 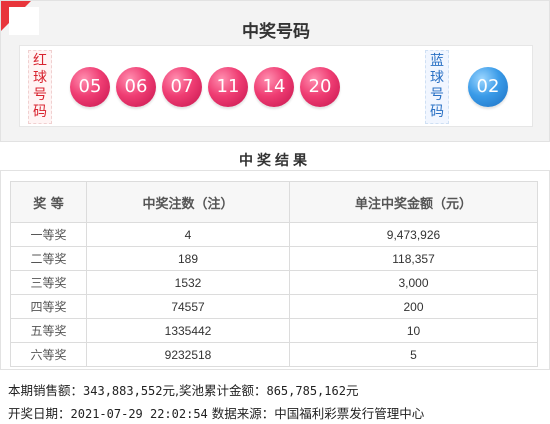 What do you see at coordinates (48, 330) in the screenshot?
I see `prize-level: 五等奖` at bounding box center [48, 330].